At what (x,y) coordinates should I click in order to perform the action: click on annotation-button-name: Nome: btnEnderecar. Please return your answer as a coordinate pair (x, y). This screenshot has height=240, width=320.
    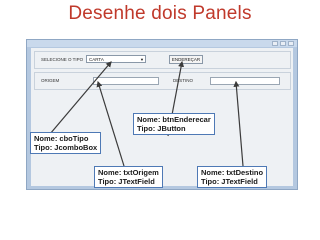
    Looking at the image, I should click on (174, 119).